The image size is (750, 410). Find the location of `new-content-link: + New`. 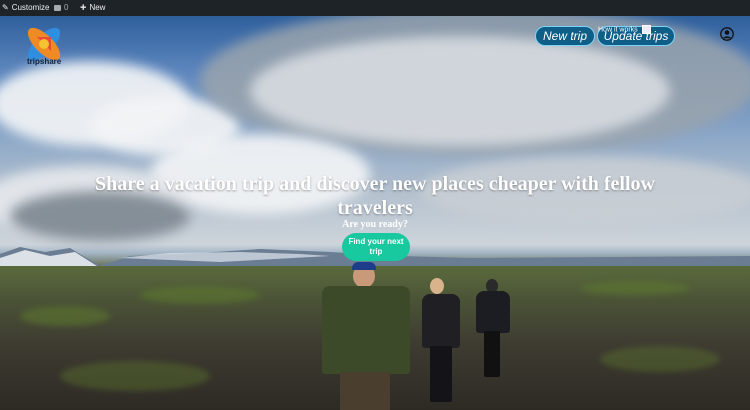

new-content-link: + New is located at coordinates (92, 8).